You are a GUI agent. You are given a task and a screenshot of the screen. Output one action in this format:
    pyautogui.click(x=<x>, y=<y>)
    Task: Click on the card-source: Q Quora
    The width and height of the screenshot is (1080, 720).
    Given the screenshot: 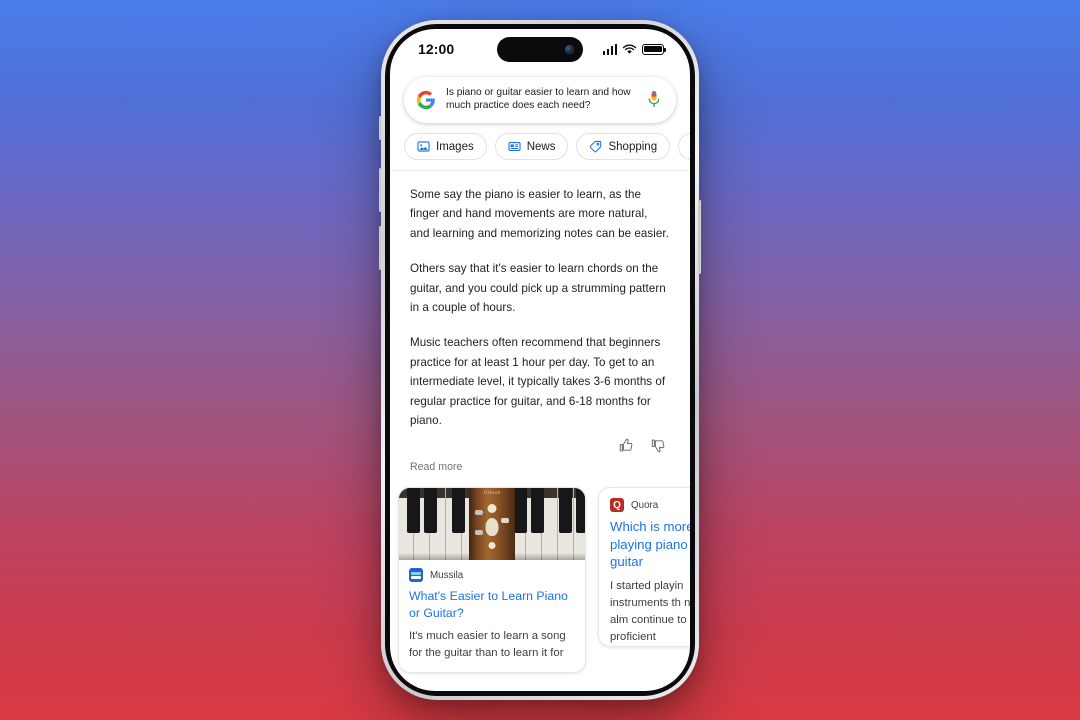 What is the action you would take?
    pyautogui.click(x=650, y=505)
    